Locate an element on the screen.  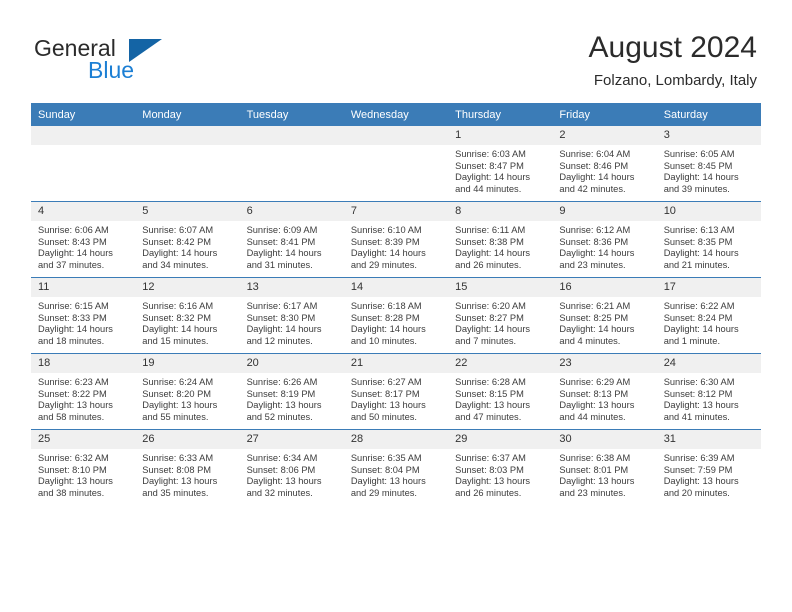
day-detail-line: Sunset: 8:38 PM is located at coordinates (489, 241).